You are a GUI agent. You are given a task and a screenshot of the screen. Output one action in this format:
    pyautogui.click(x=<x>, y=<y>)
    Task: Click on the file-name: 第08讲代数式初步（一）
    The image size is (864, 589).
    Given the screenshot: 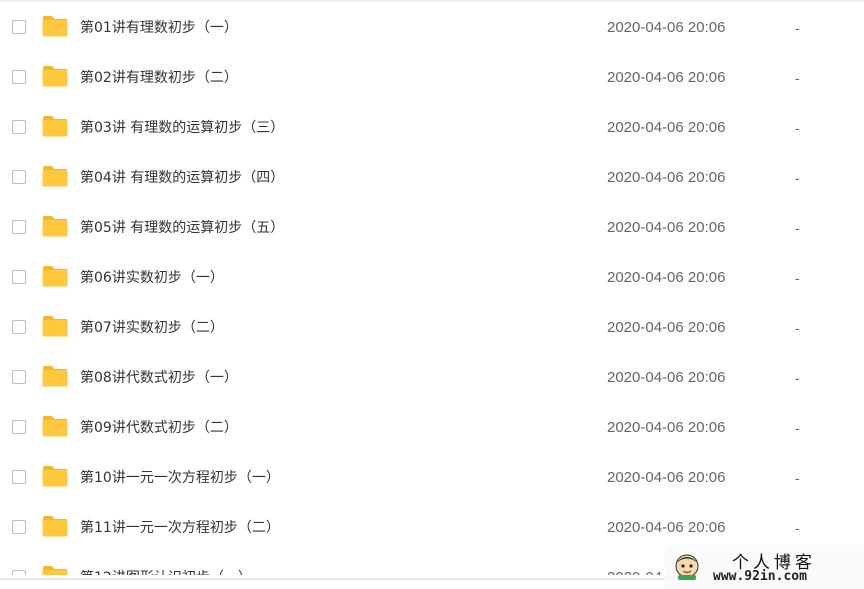 What is the action you would take?
    pyautogui.click(x=159, y=378)
    